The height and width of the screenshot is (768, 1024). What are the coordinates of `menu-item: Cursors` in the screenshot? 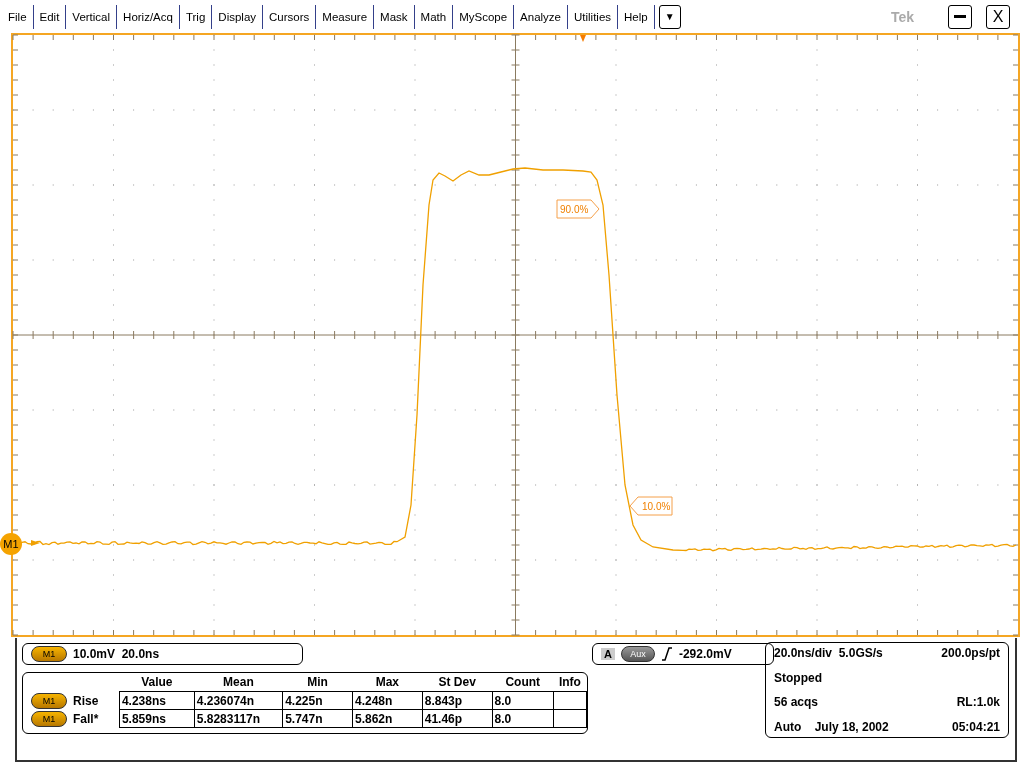 It's located at (290, 16).